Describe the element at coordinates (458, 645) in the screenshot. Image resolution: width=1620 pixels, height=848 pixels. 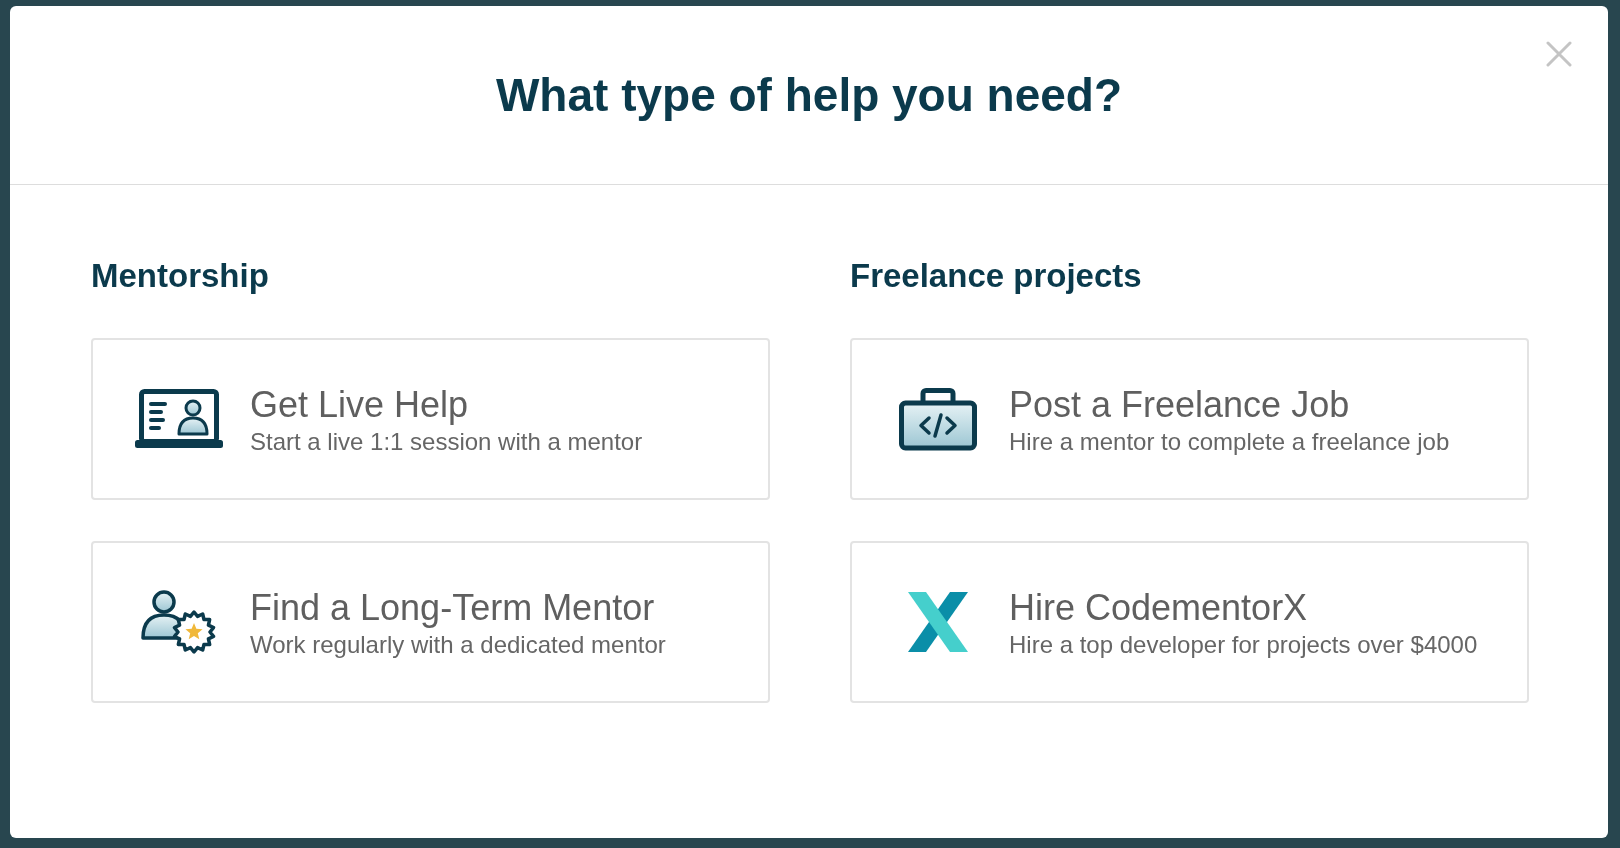
I see `option-description: Work regularly with a dedicated mentor` at that location.